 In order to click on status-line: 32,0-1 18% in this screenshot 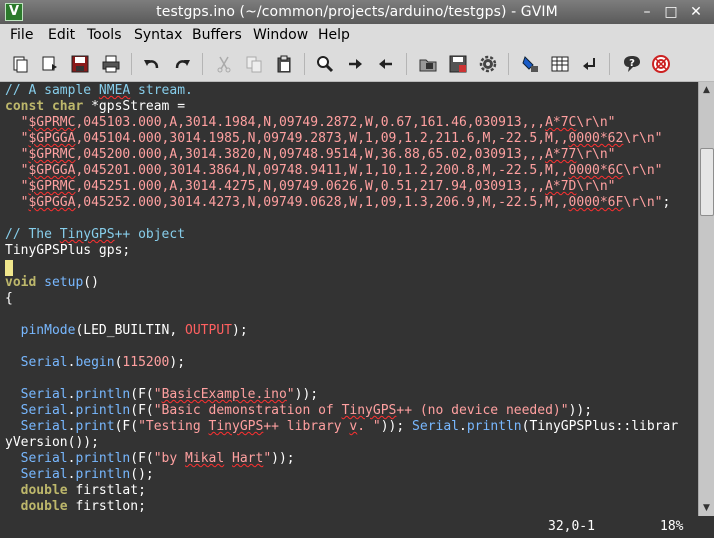, I will do `click(357, 527)`.